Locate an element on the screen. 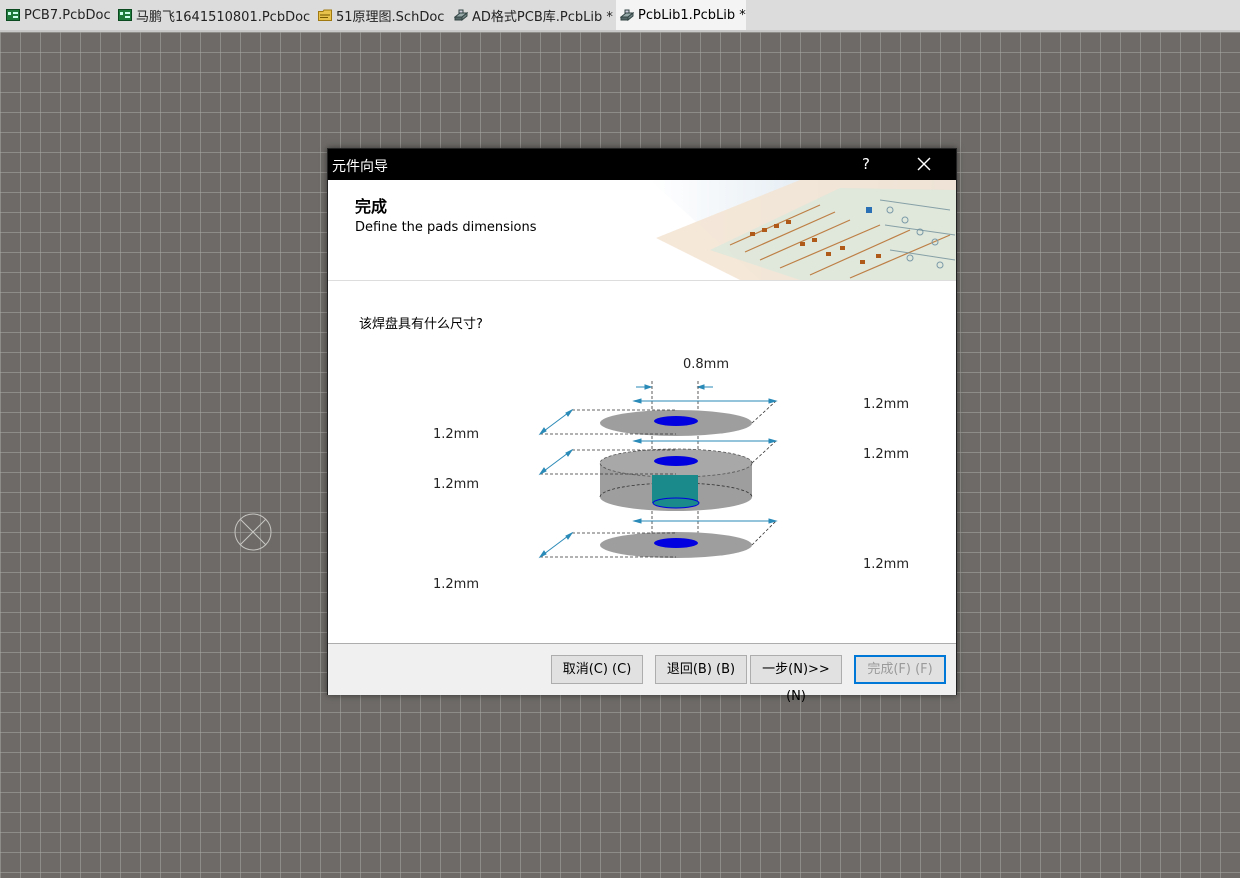  top-pad-y-label: 1.2mm is located at coordinates (886, 404).